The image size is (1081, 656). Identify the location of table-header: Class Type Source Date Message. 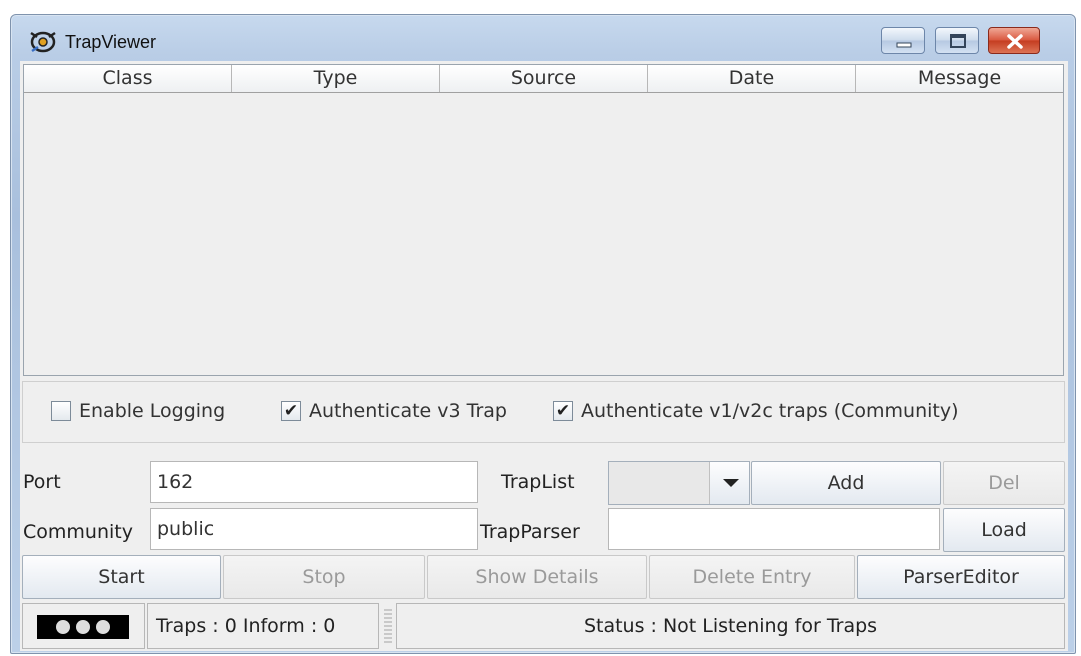
(543, 79).